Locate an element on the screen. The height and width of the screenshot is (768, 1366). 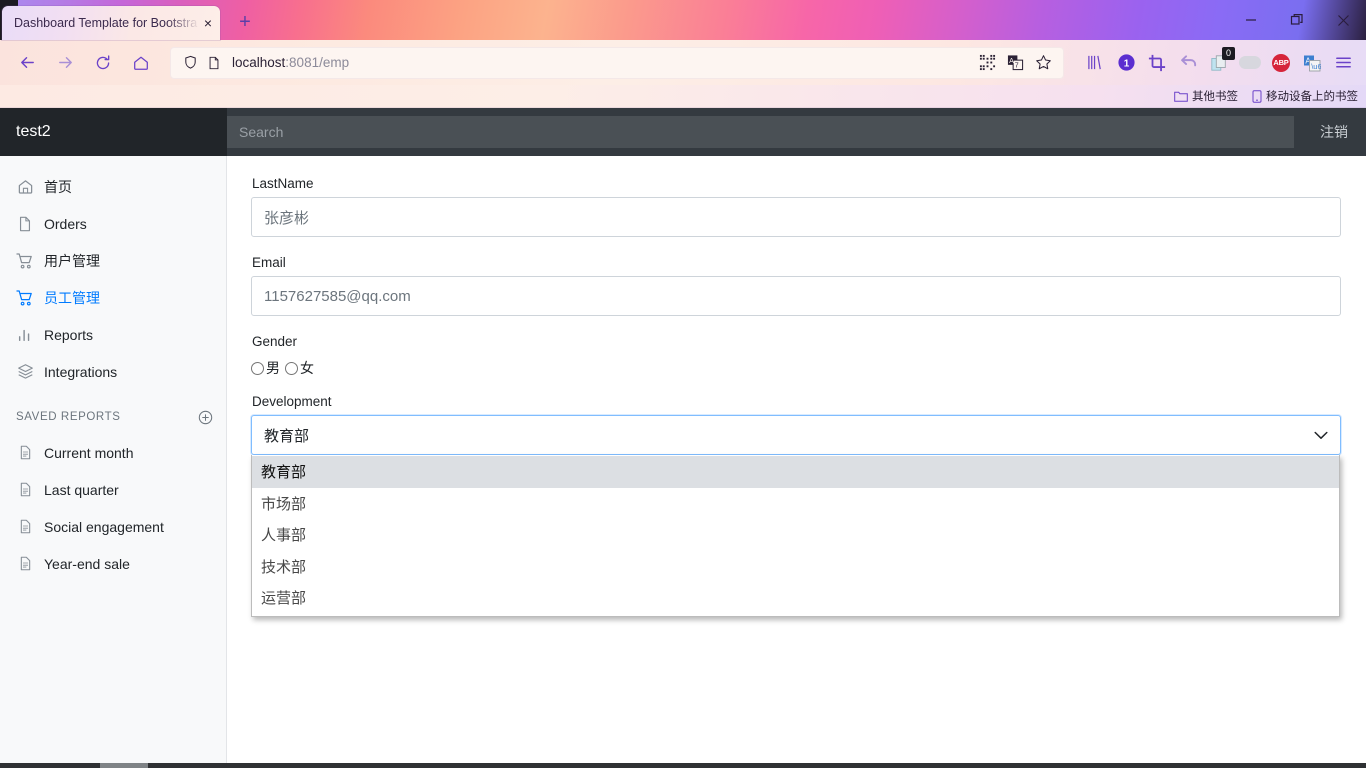
sidebar-item-last-quarter: Last quarter is located at coordinates (113, 489).